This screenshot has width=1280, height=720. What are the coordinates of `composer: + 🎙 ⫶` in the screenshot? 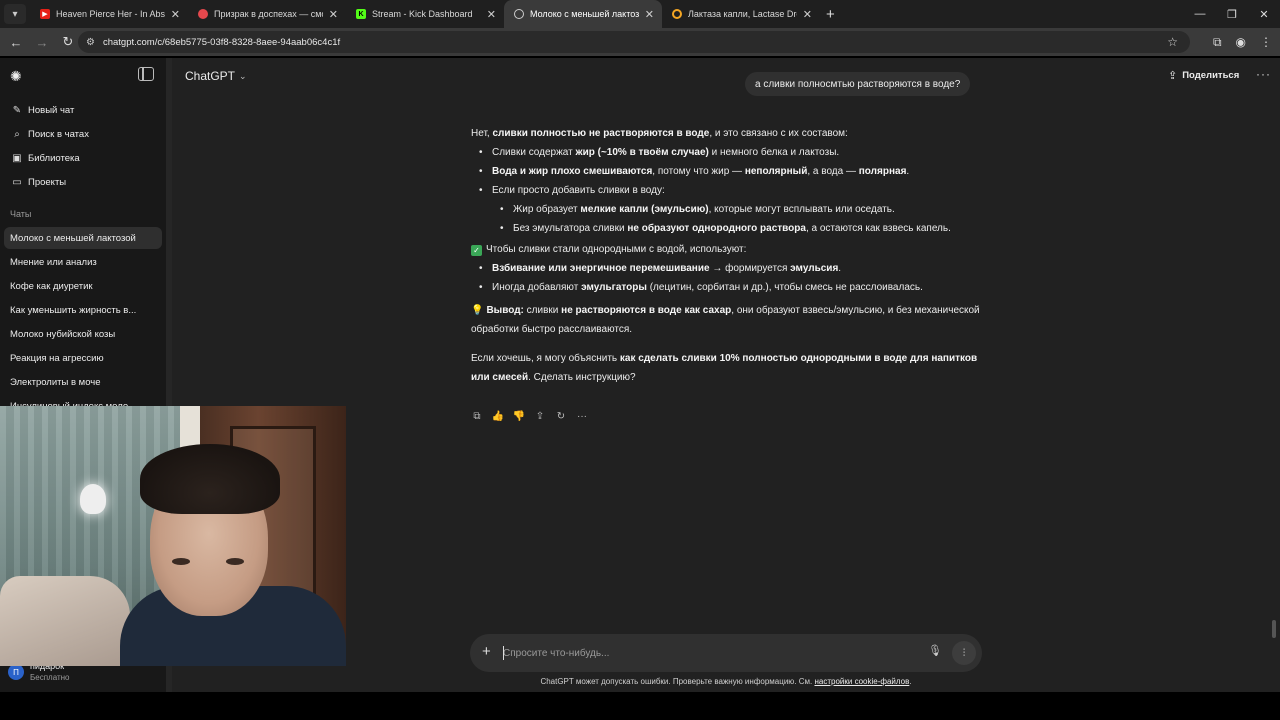 It's located at (726, 653).